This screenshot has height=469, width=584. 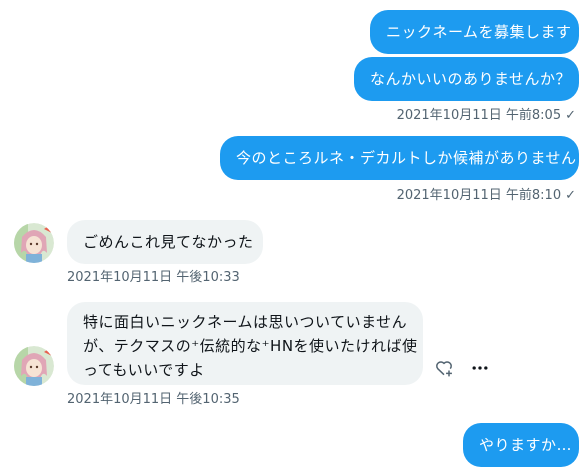 I want to click on message-text-line: が、テクマスの⁺伝統的な⁺HNを使いたければ使, so click(x=250, y=346).